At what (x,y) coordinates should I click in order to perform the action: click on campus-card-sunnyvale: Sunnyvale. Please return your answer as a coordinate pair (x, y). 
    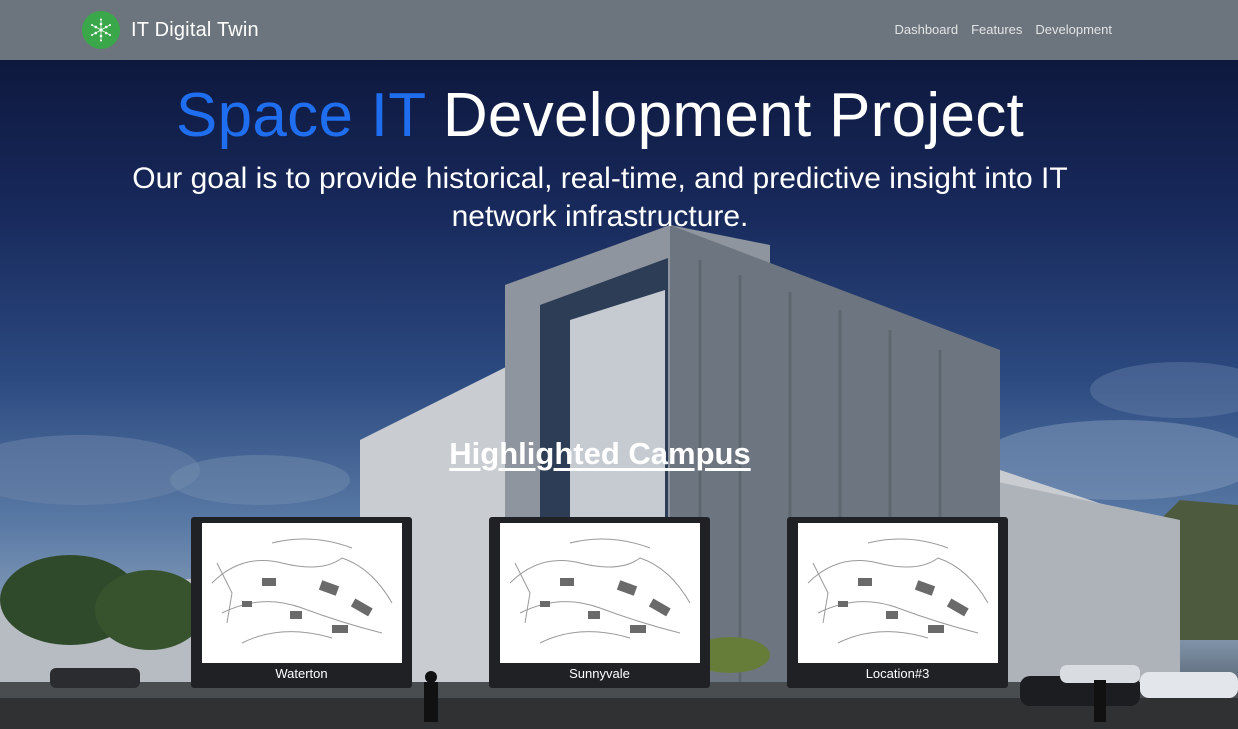
    Looking at the image, I should click on (599, 602).